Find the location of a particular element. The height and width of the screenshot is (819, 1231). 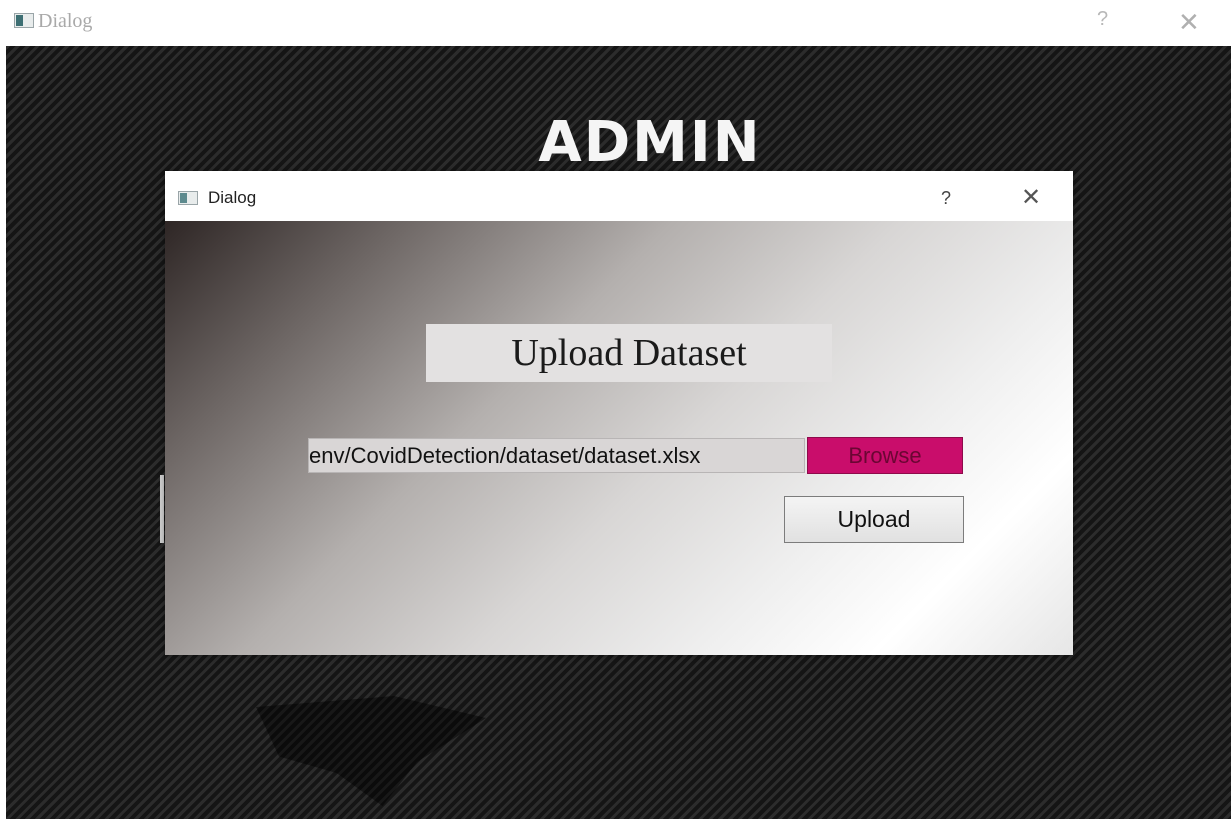

outer-titlebar: Dialog ? ✕ is located at coordinates (615, 23).